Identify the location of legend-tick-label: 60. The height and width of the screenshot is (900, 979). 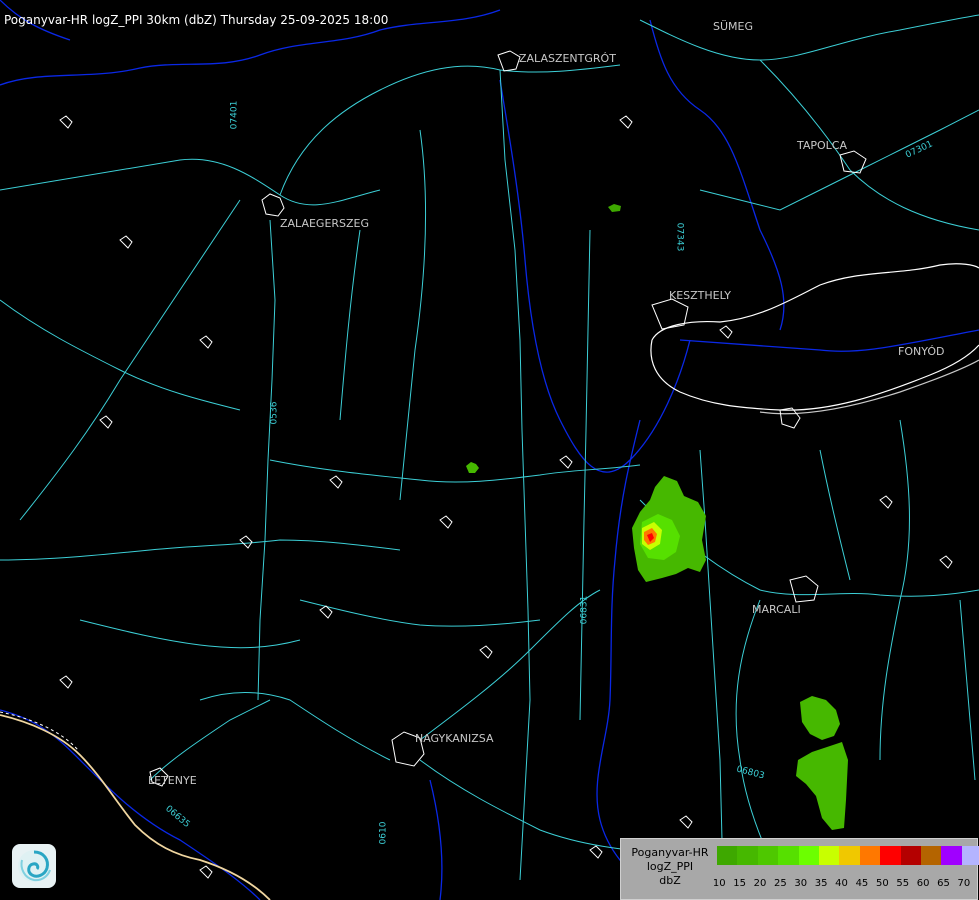
(923, 883).